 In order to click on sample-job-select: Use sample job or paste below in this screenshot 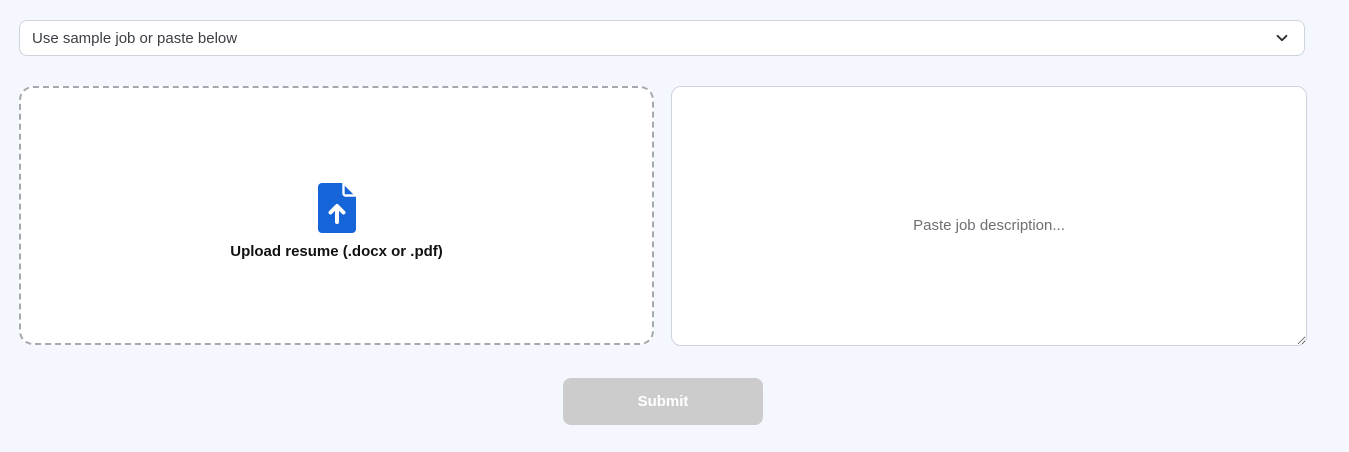, I will do `click(662, 38)`.